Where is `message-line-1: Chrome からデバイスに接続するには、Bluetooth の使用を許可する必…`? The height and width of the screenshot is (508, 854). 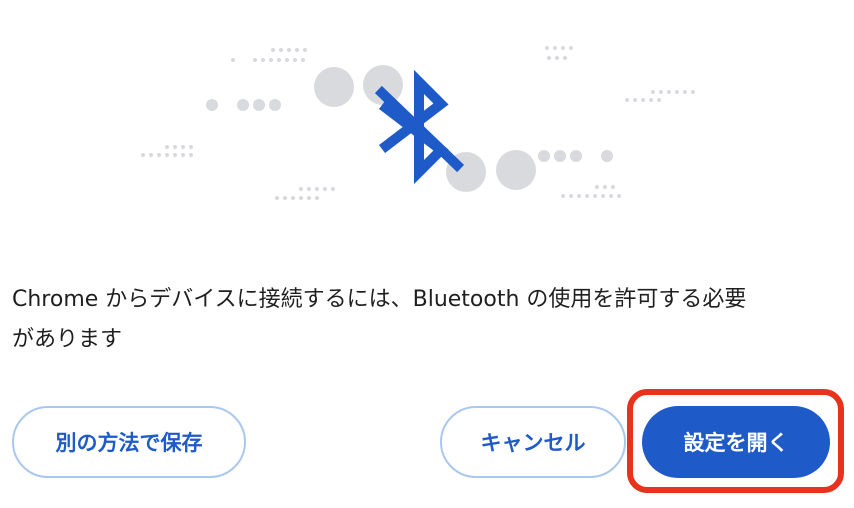
message-line-1: Chrome からデバイスに接続するには、Bluetooth の使用を許可する必… is located at coordinates (379, 299).